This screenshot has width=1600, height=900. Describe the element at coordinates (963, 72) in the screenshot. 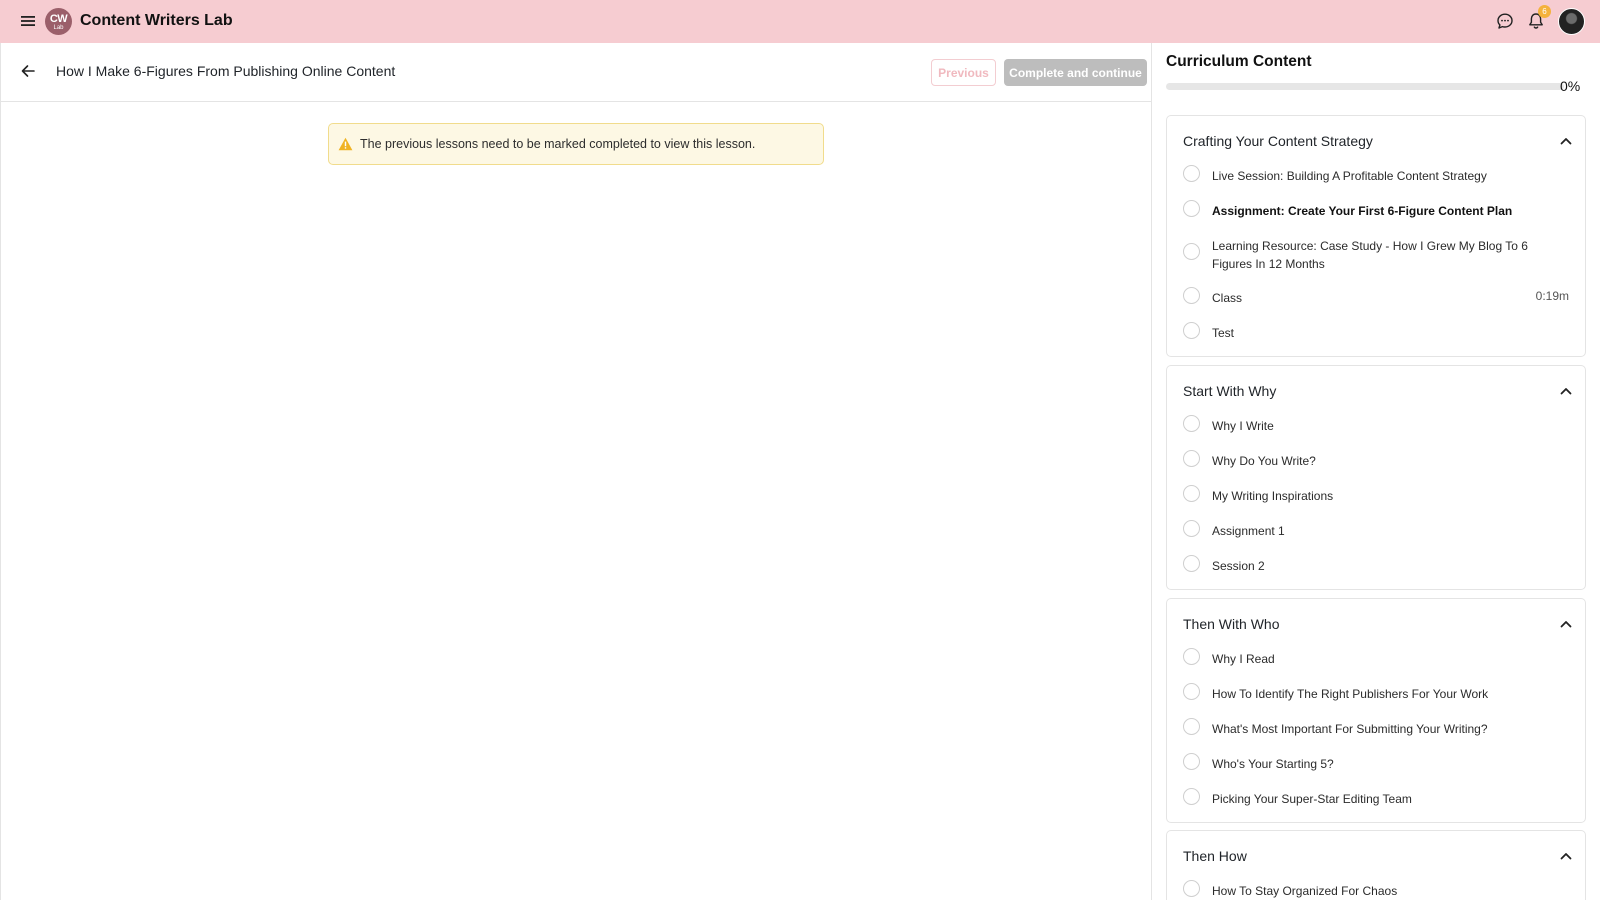

I see `previous-button: Previous` at that location.